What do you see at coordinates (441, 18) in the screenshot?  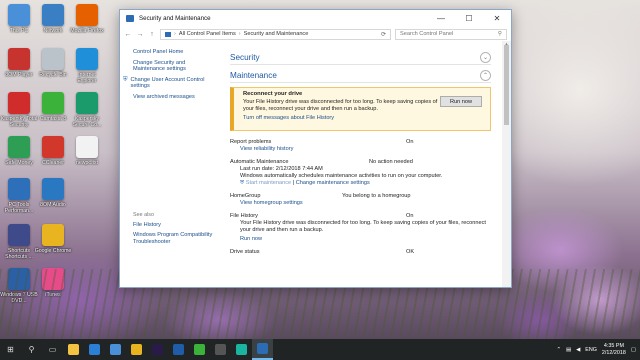 I see `minimize-button: —` at bounding box center [441, 18].